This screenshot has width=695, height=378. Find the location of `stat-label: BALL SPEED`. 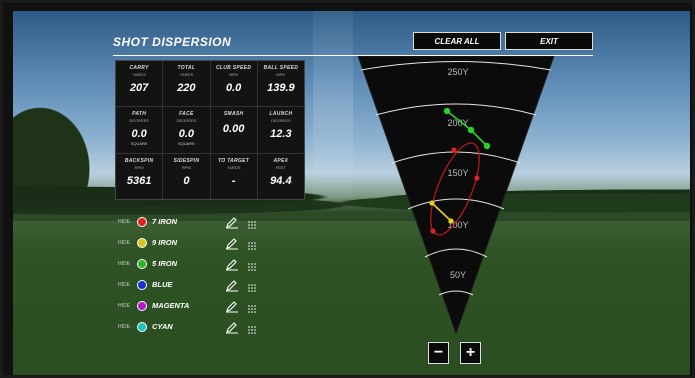

stat-label: BALL SPEED is located at coordinates (281, 68).